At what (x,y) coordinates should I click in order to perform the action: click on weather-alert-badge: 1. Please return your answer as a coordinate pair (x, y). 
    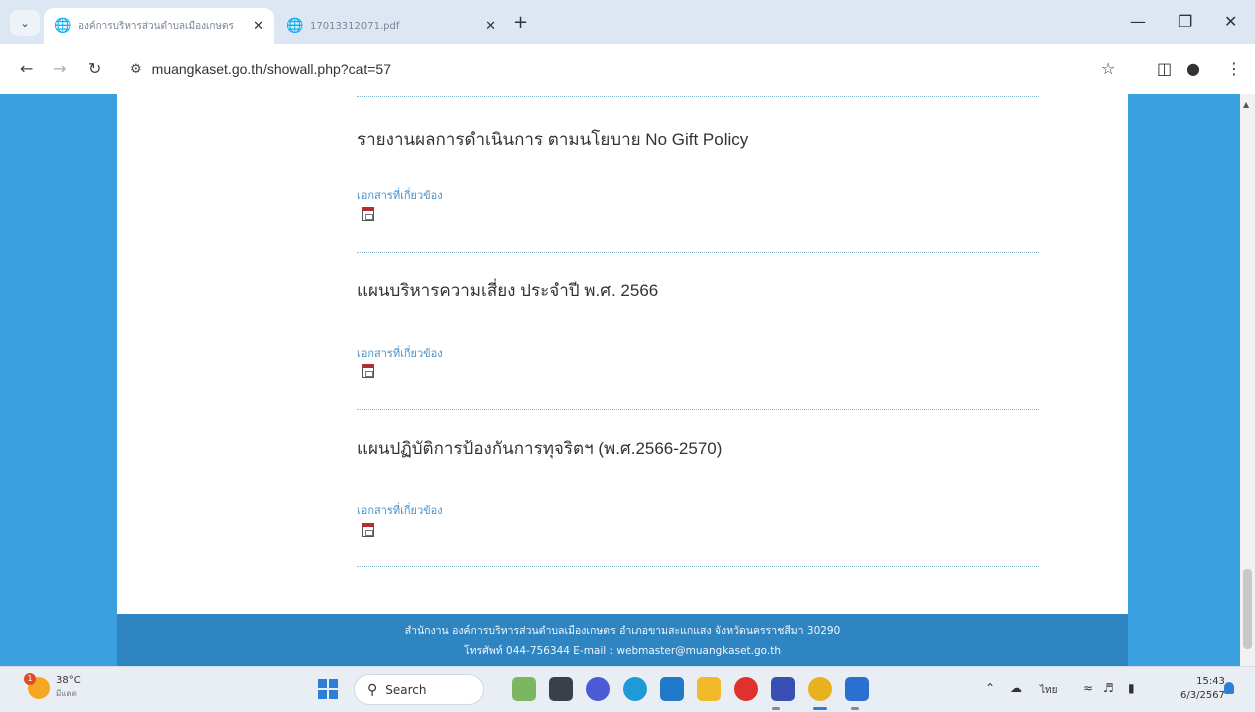
    Looking at the image, I should click on (30, 678).